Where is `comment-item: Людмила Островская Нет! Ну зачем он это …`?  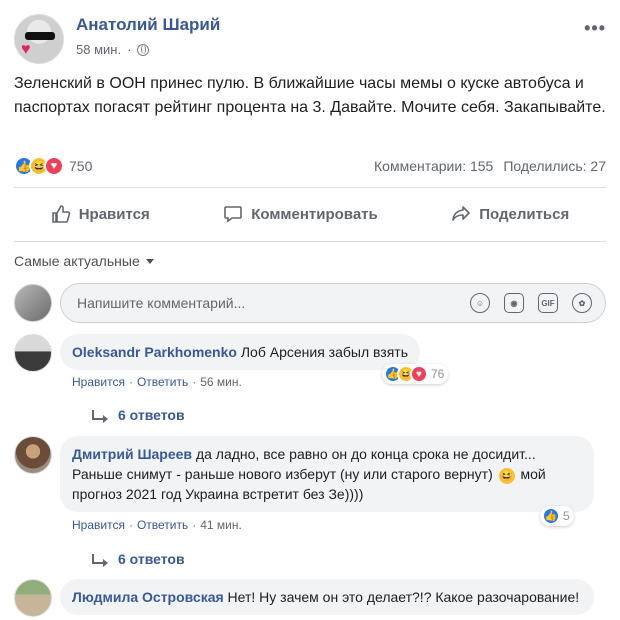 comment-item: Людмила Островская Нет! Ну зачем он это … is located at coordinates (310, 599).